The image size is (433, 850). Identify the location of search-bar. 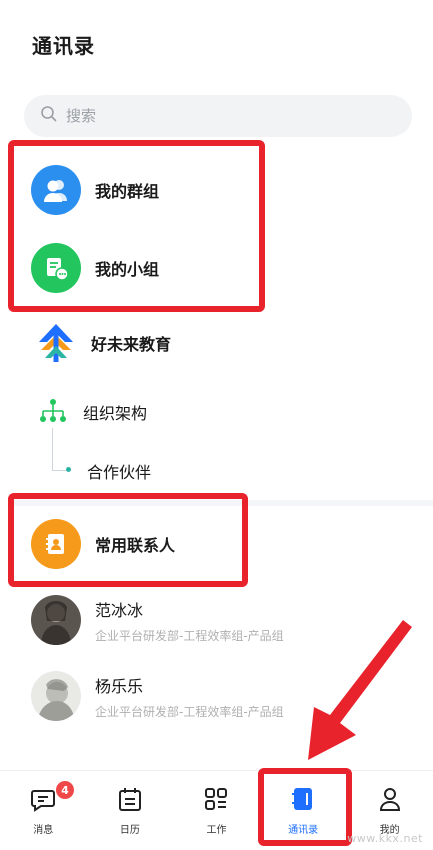
(218, 116).